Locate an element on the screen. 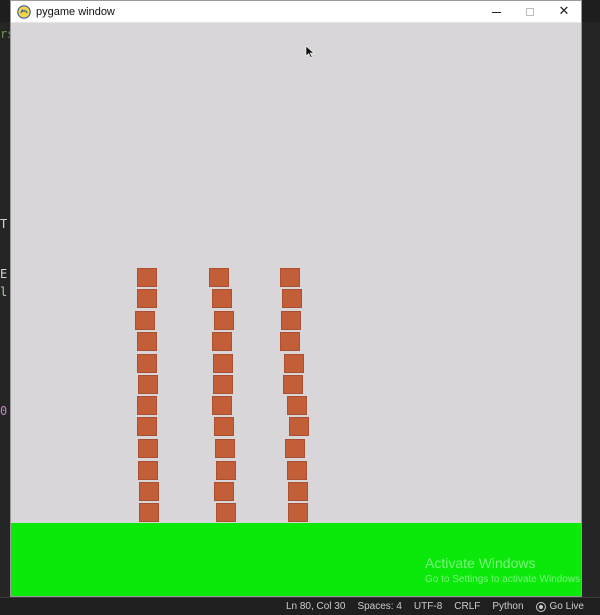  background-code-fragment: l is located at coordinates (4, 292).